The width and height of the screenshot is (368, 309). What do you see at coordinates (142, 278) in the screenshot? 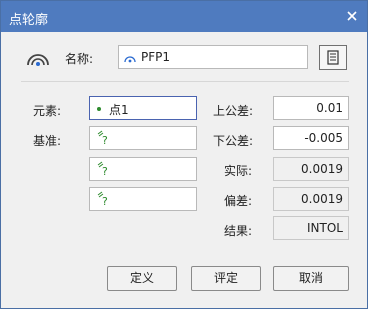
I see `define-button: 定义` at bounding box center [142, 278].